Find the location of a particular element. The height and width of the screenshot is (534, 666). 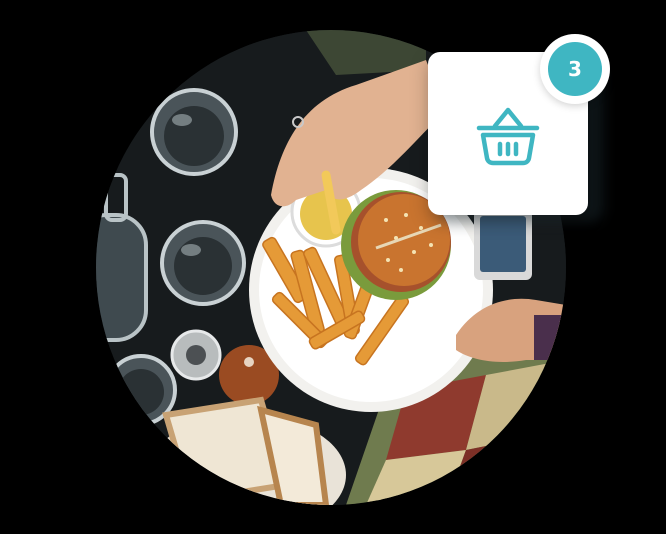

cart-count: 3 is located at coordinates (575, 69).